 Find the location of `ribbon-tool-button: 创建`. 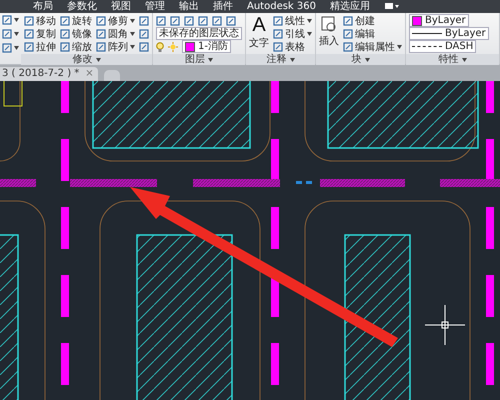

ribbon-tool-button: 创建 is located at coordinates (359, 21).